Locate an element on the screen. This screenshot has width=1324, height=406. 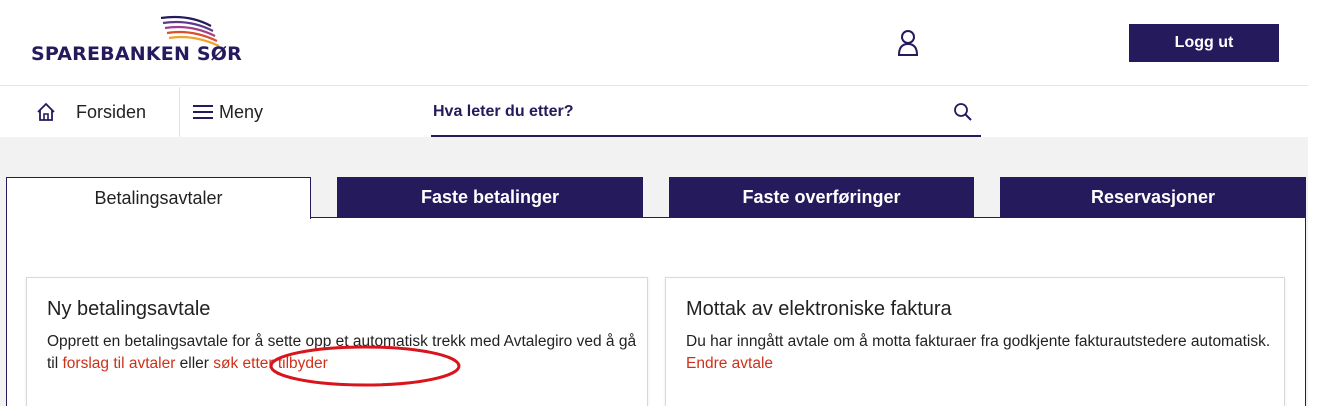
nav-menu-button: Meny is located at coordinates (228, 112).